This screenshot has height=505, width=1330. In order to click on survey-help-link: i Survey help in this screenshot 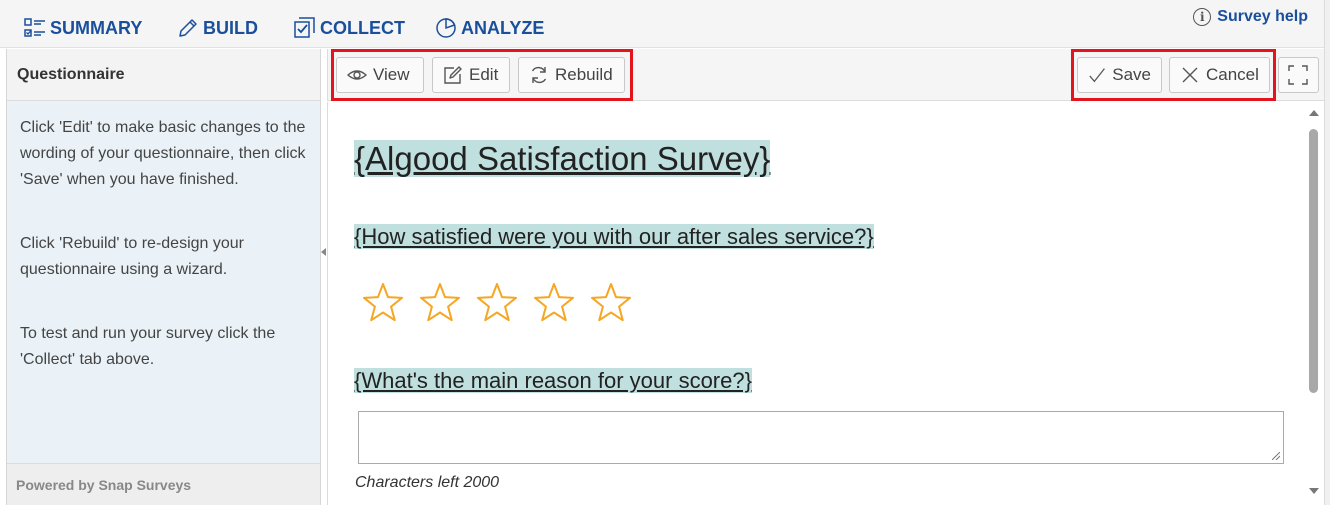, I will do `click(1250, 17)`.